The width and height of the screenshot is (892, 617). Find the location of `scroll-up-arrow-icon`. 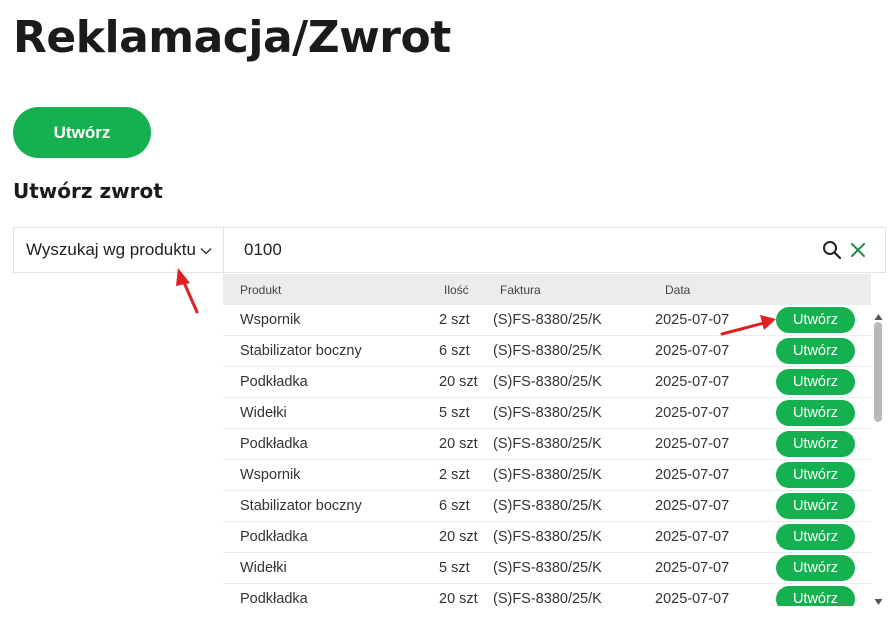

scroll-up-arrow-icon is located at coordinates (878, 314).